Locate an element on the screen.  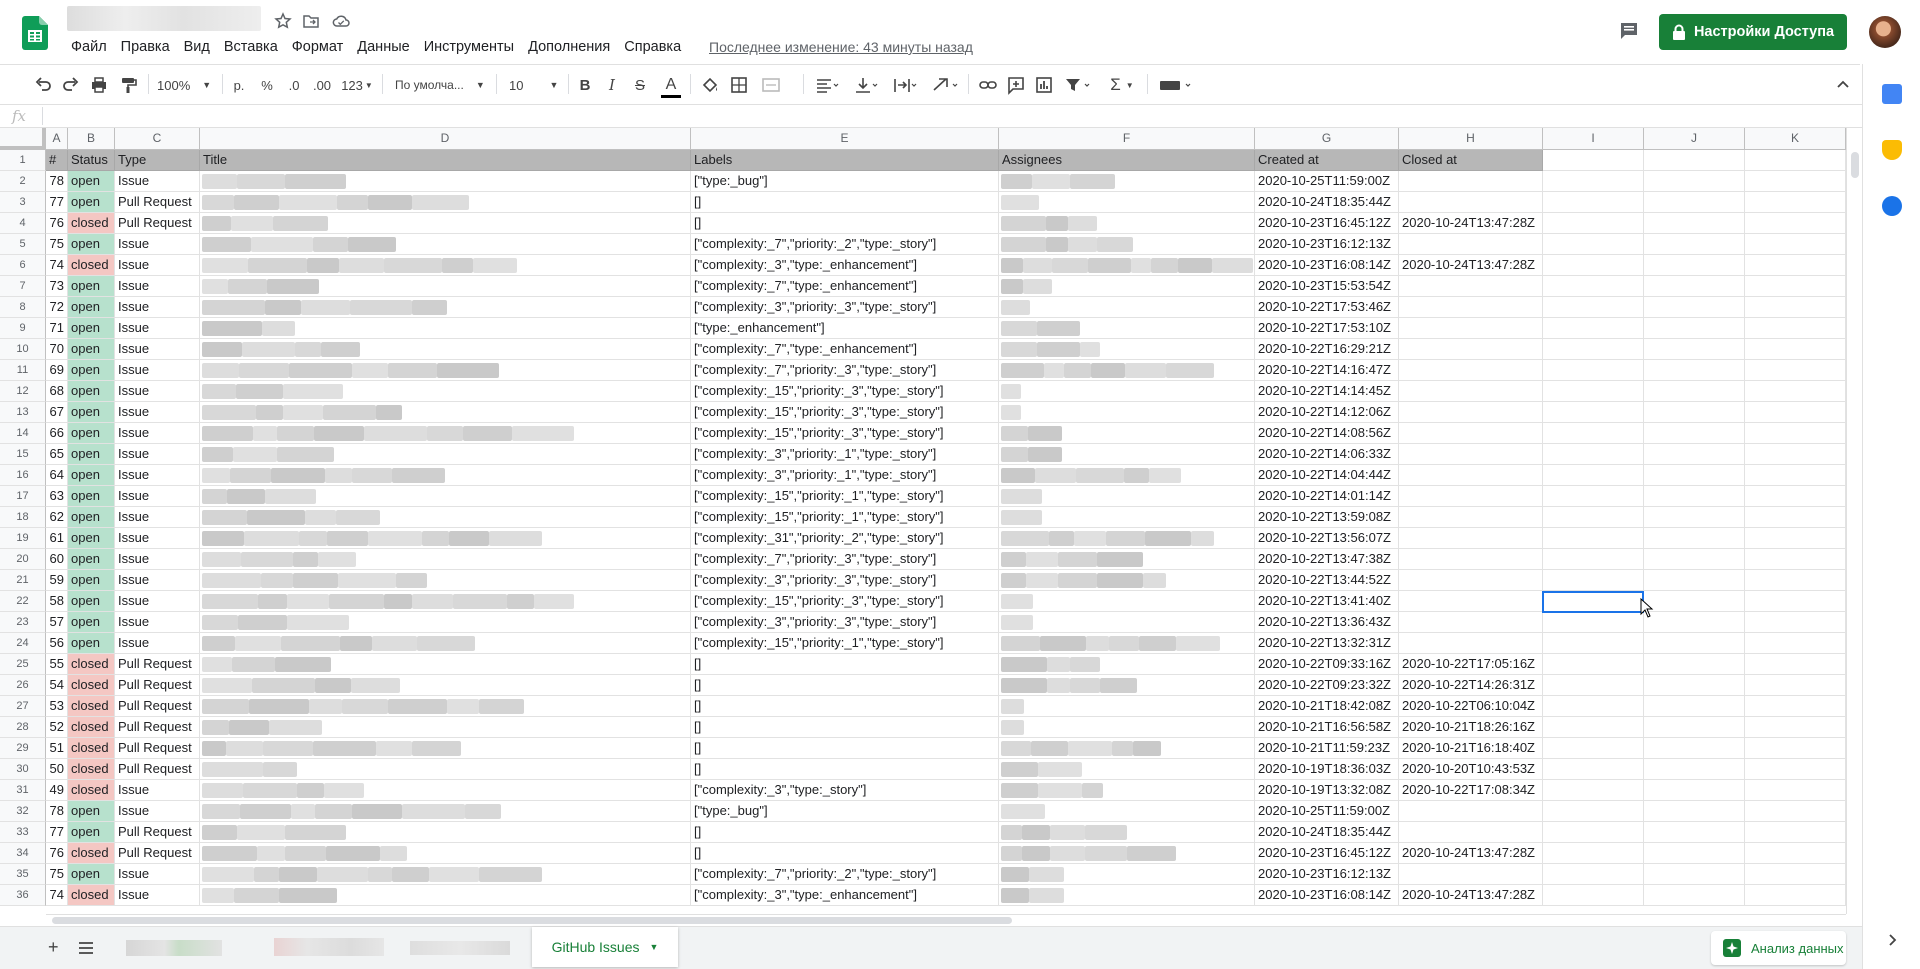
cell-type: Issue is located at coordinates (157, 265).